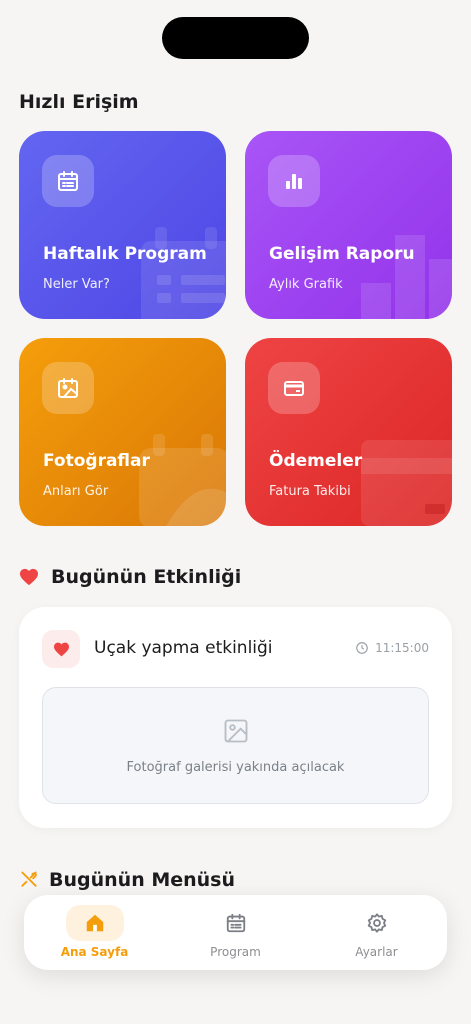  I want to click on weekly-program-title: Haftalık Program, so click(125, 254).